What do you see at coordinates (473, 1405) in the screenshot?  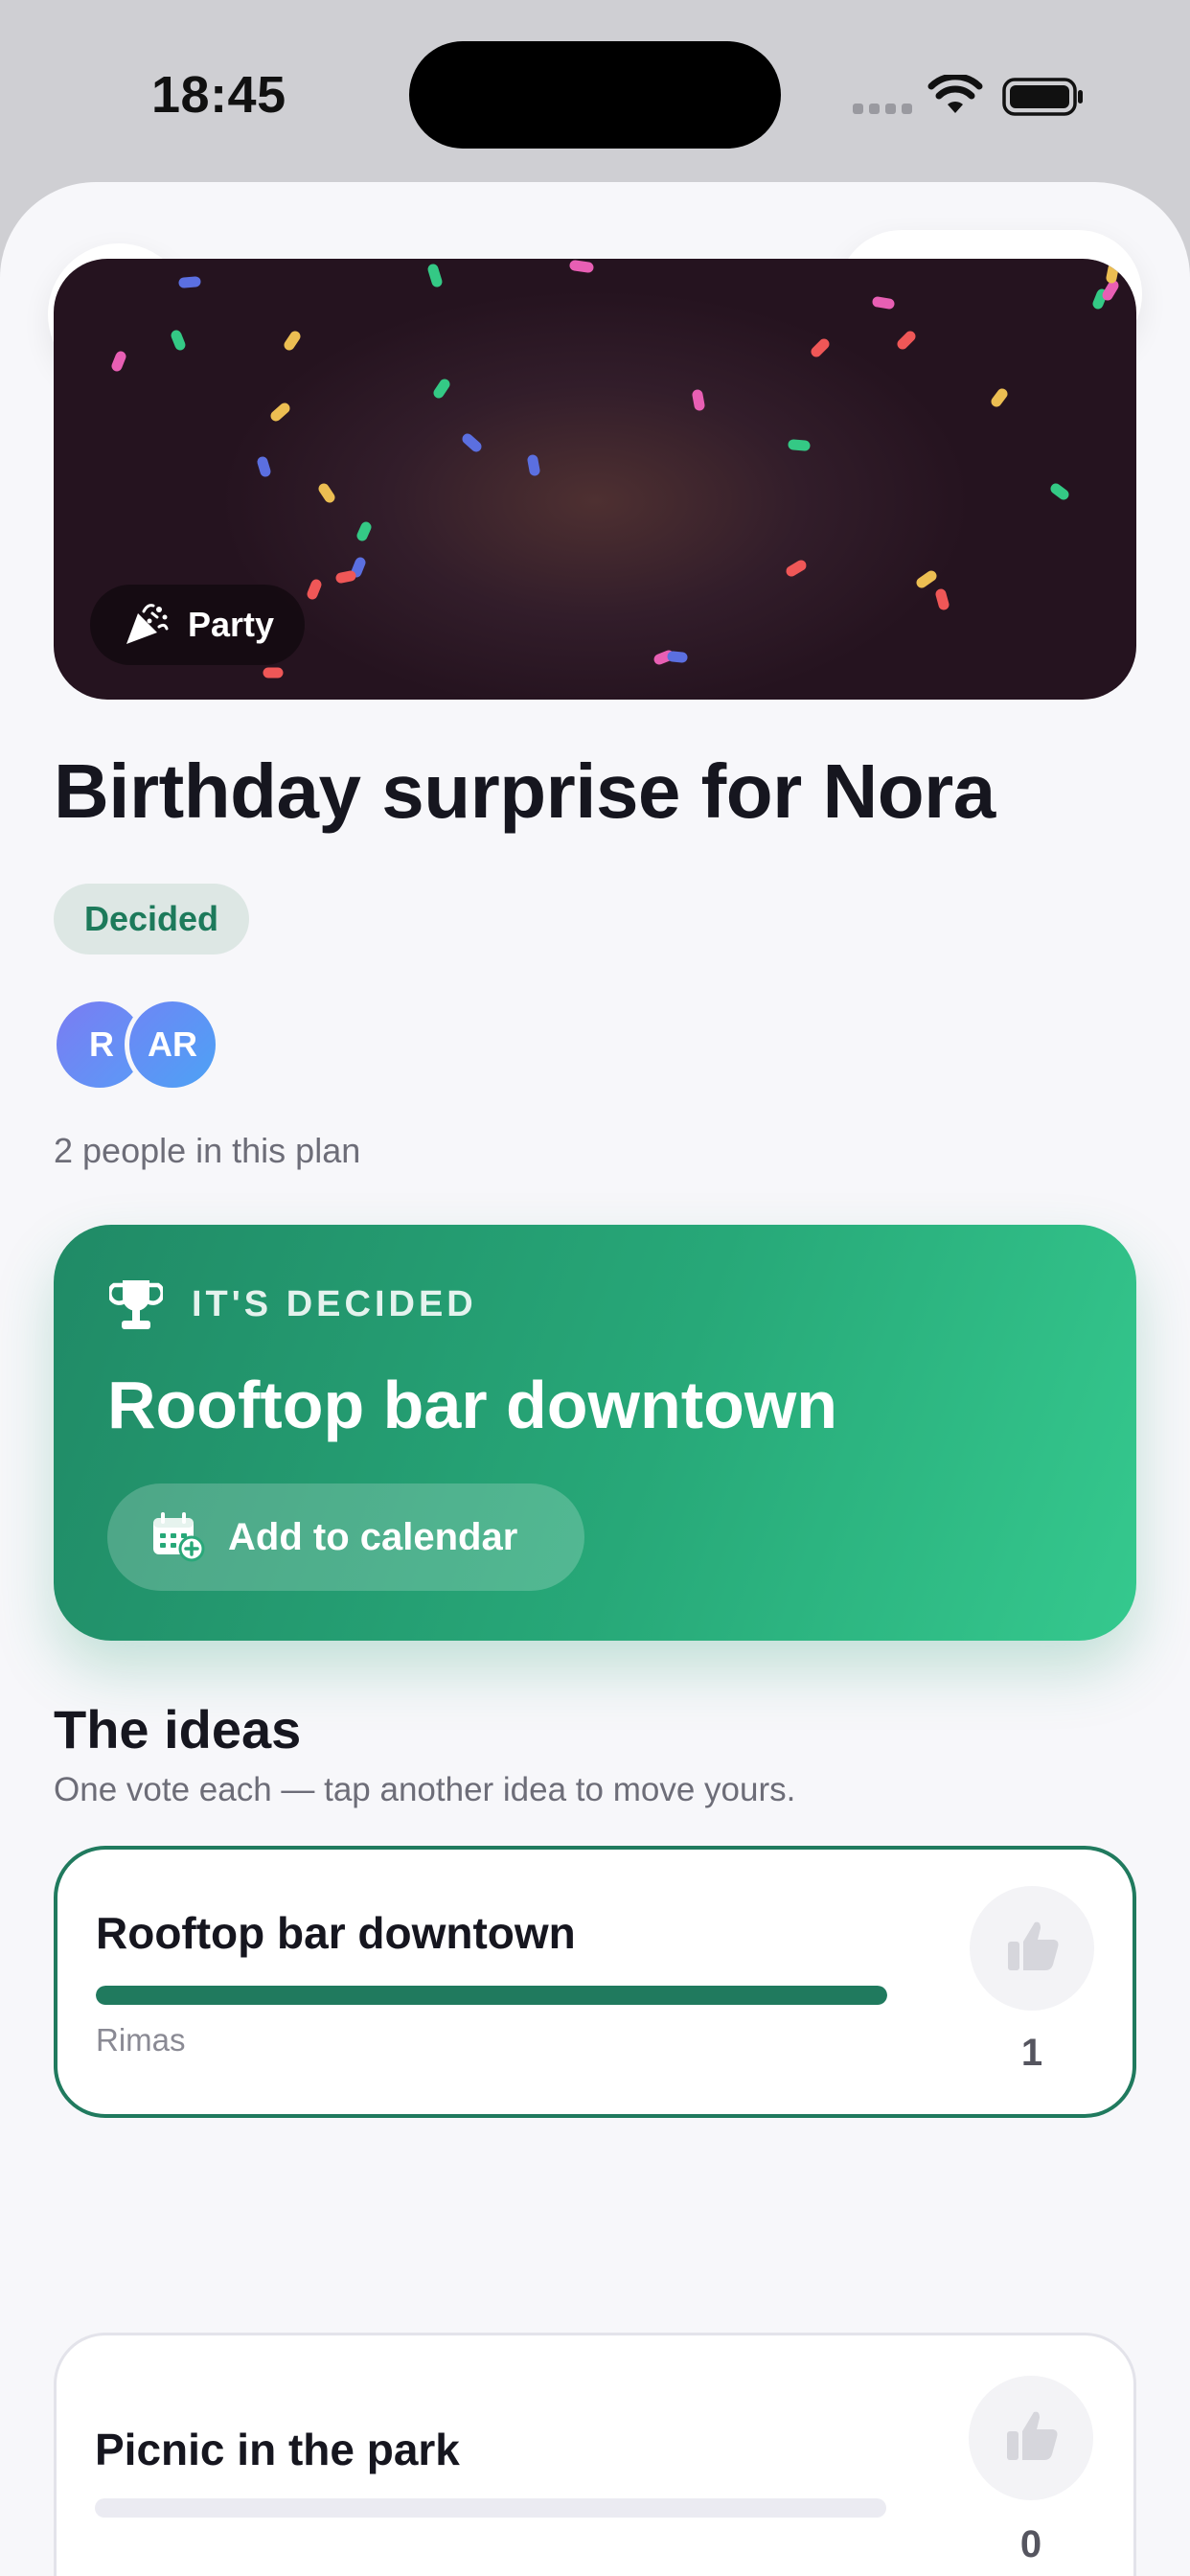 I see `decision-title: Rooftop bar downtown` at bounding box center [473, 1405].